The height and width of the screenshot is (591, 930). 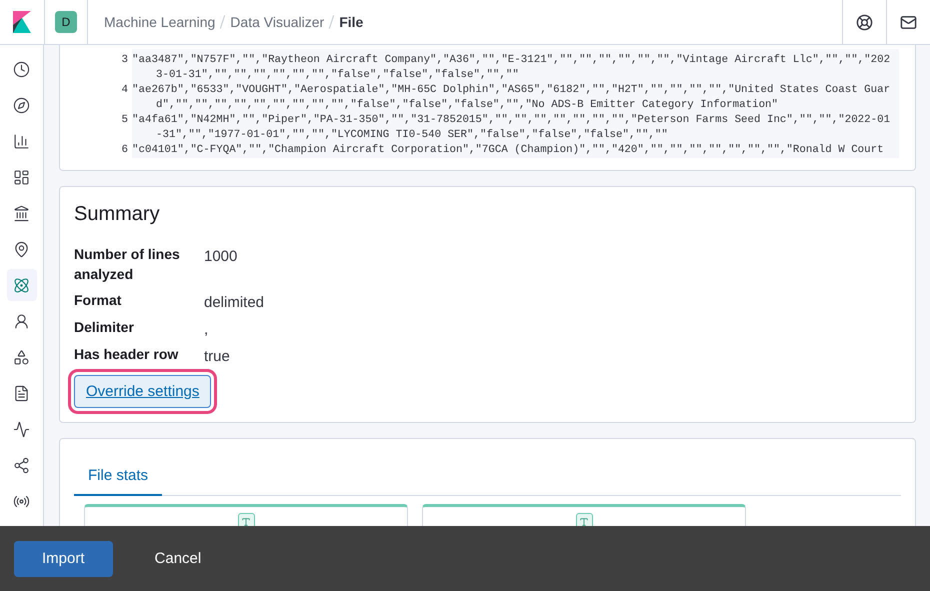 What do you see at coordinates (98, 300) in the screenshot?
I see `summary-label: Format` at bounding box center [98, 300].